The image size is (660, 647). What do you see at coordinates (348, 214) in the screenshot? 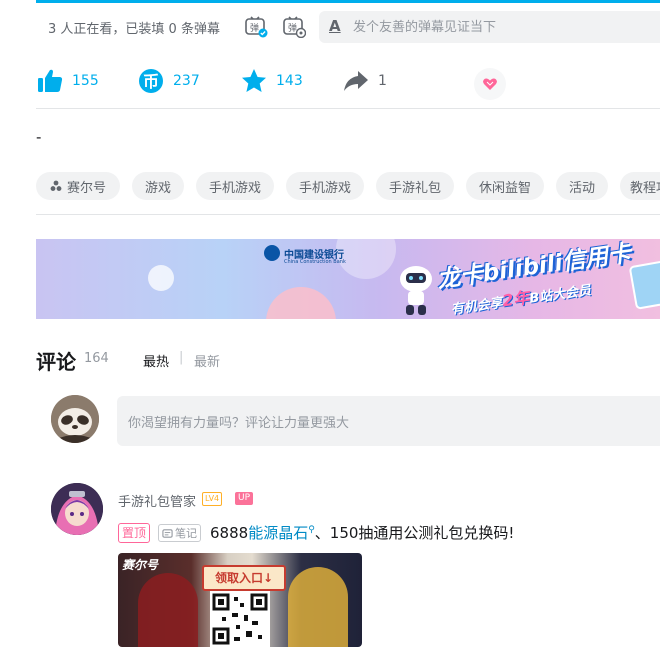
I see `tags-divider` at bounding box center [348, 214].